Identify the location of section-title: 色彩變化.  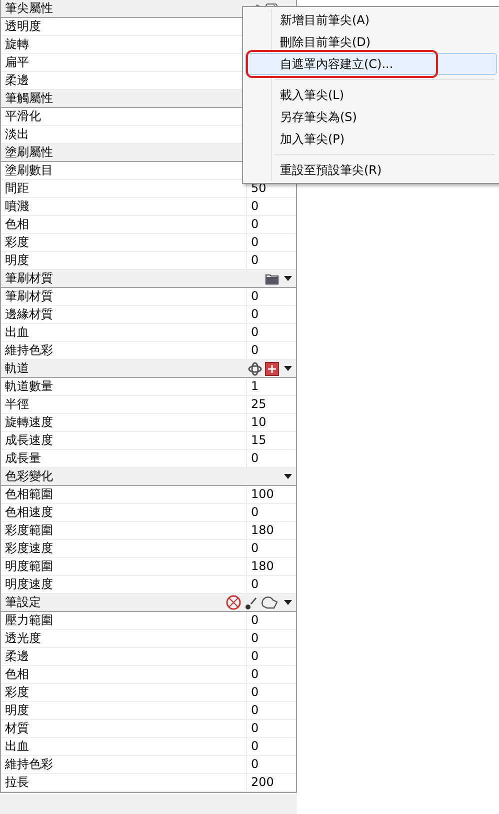
(29, 476).